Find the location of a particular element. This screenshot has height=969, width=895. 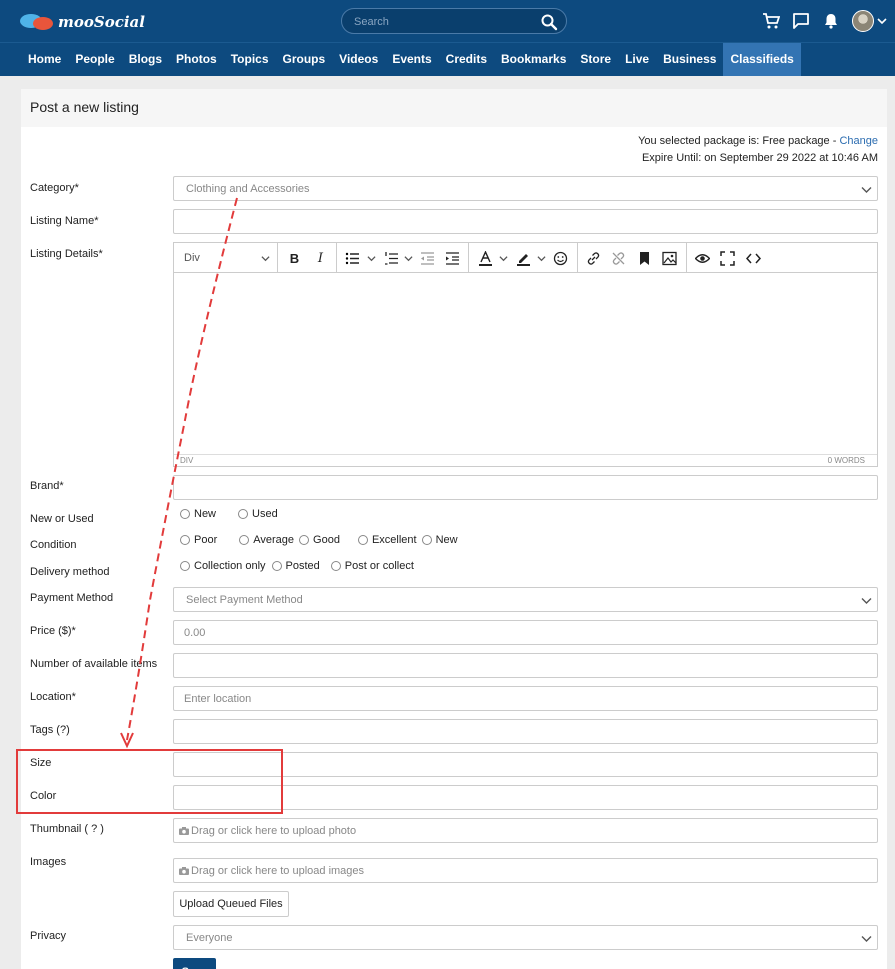

nav-item-blogs: Blogs is located at coordinates (145, 59).